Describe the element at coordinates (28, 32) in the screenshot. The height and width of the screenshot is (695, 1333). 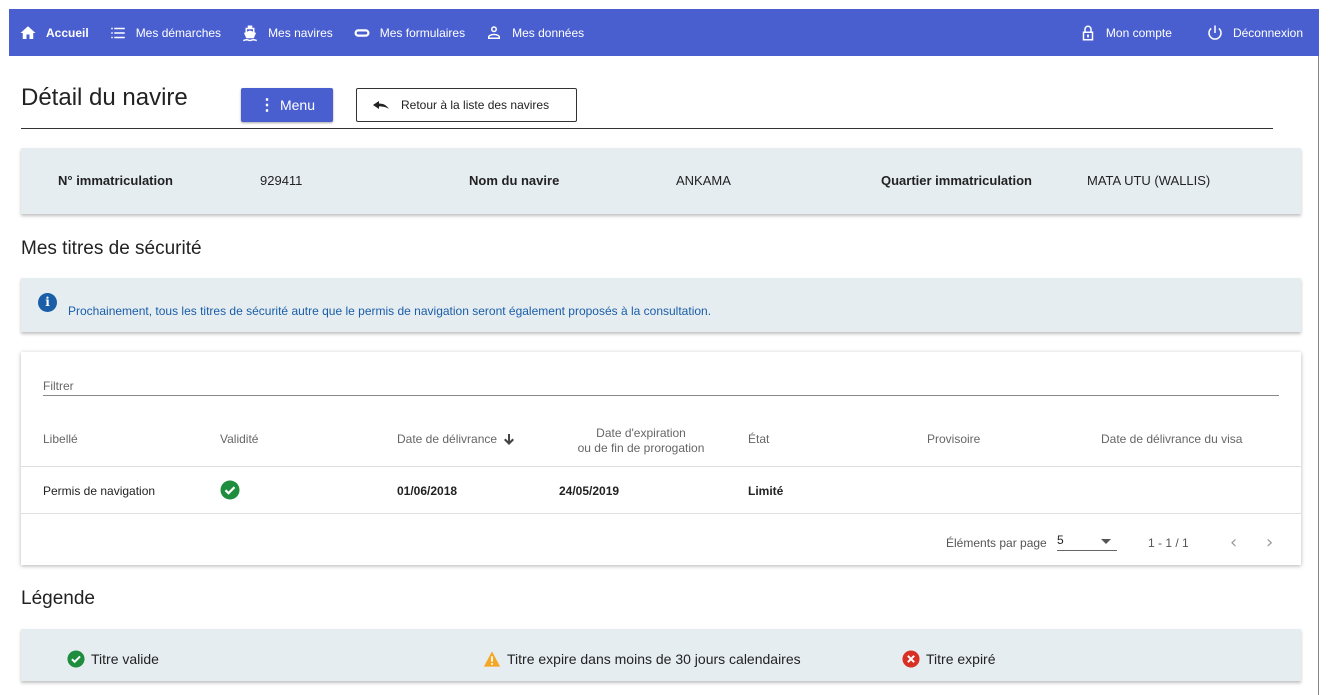
I see `home-icon` at that location.